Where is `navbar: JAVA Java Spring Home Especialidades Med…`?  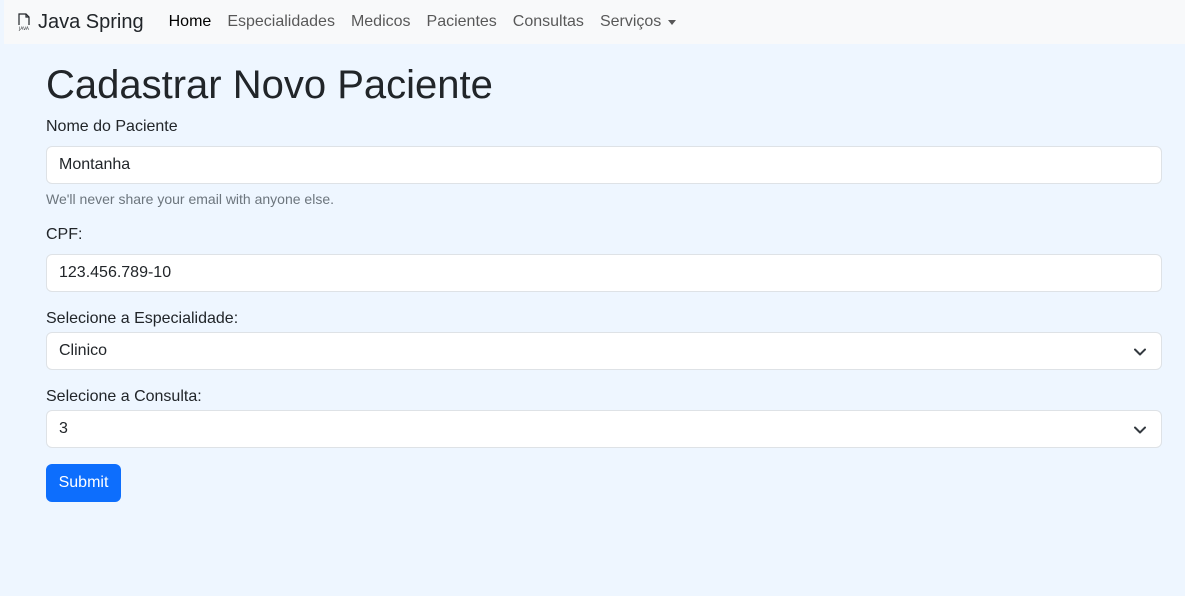
navbar: JAVA Java Spring Home Especialidades Med… is located at coordinates (594, 22).